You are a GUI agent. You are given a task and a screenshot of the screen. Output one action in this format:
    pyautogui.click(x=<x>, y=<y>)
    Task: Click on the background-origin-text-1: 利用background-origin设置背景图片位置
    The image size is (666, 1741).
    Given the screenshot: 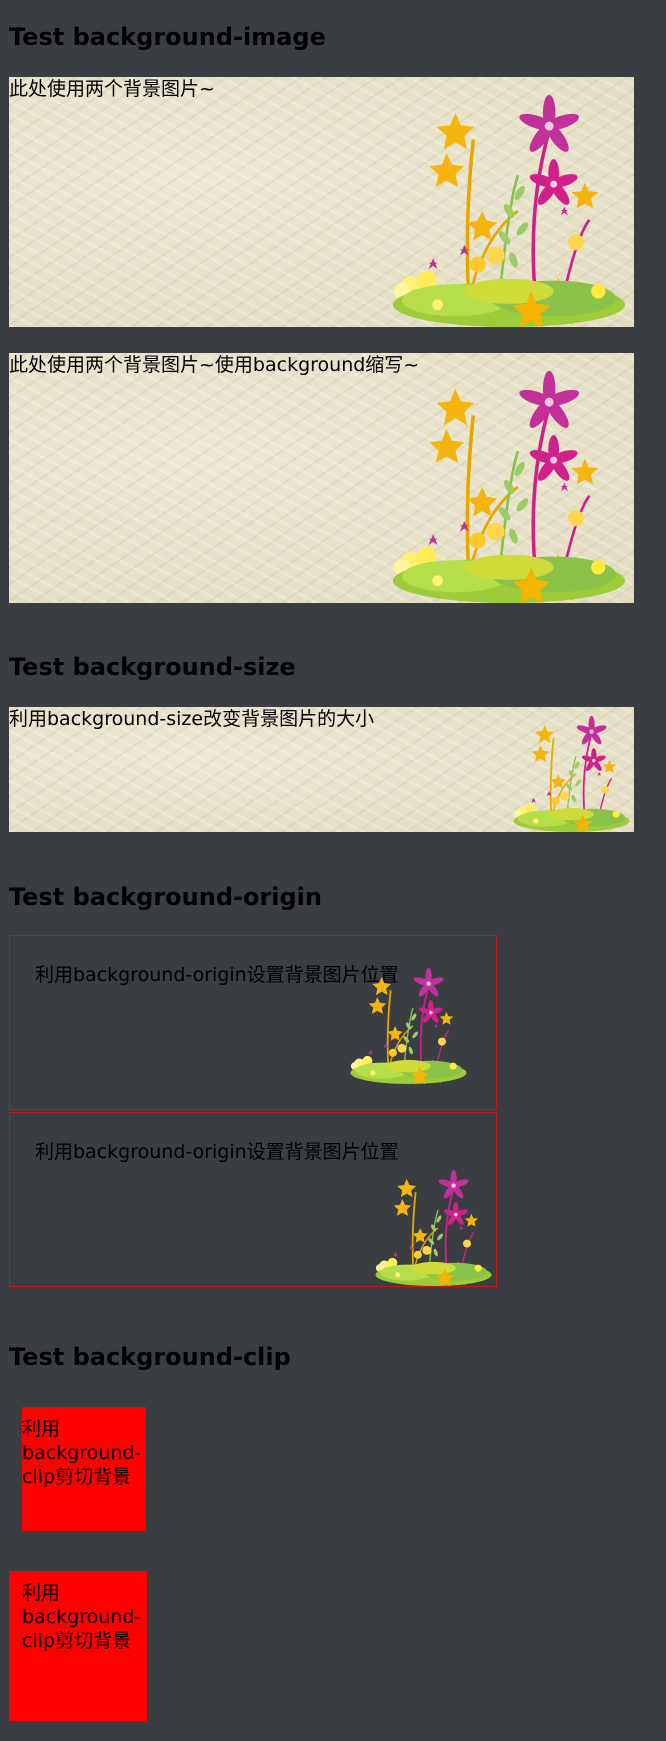 What is the action you would take?
    pyautogui.click(x=217, y=975)
    